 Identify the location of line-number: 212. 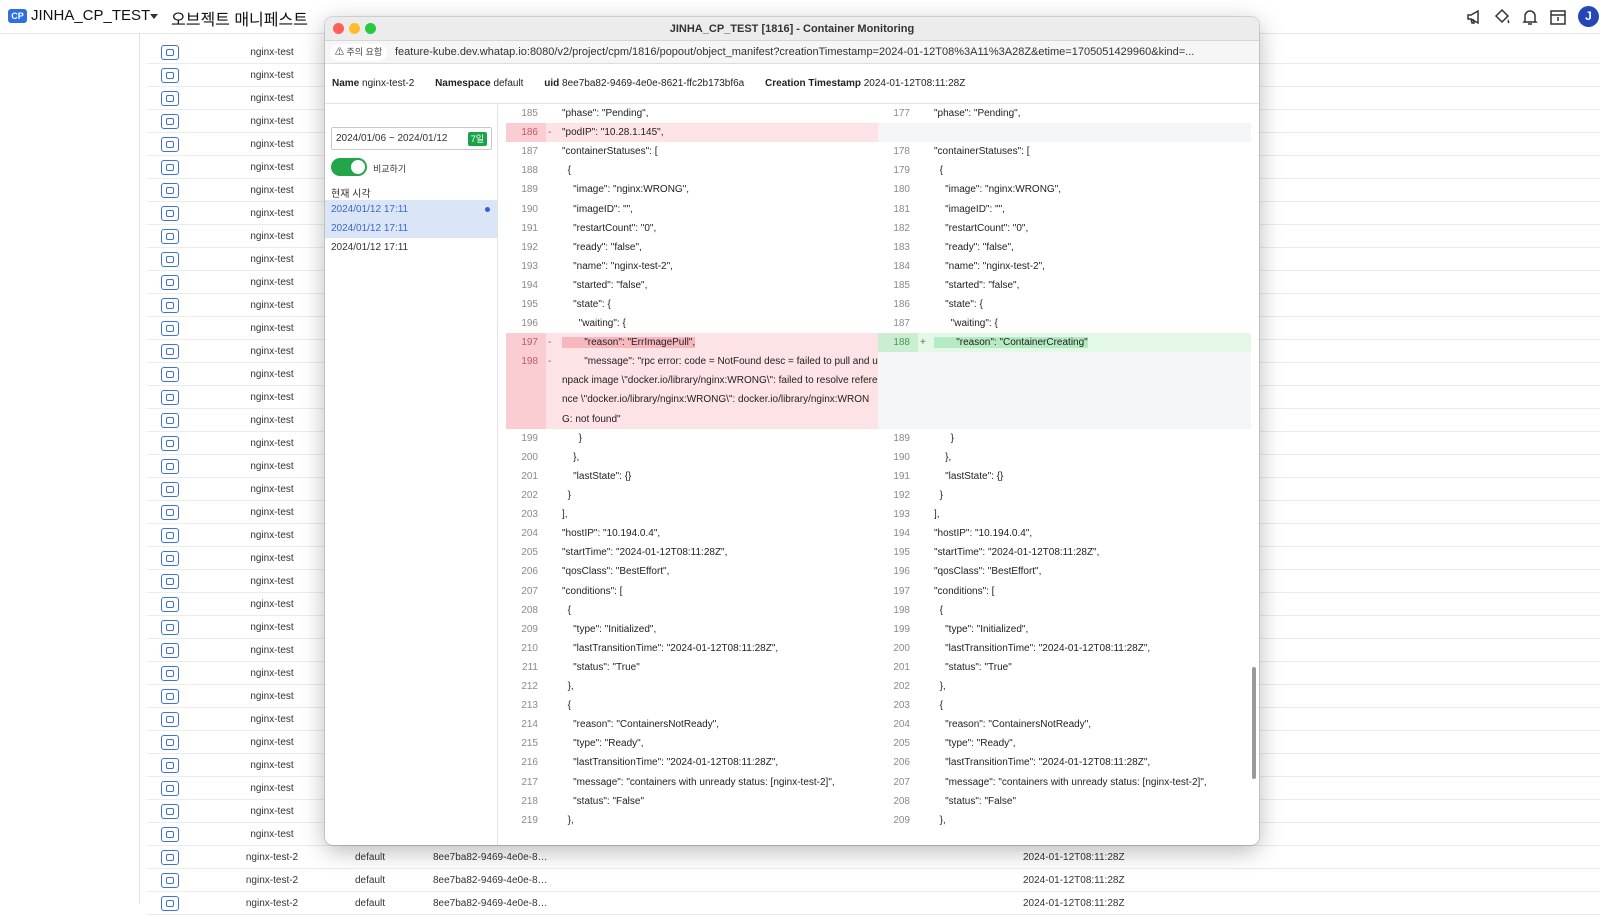
(529, 686).